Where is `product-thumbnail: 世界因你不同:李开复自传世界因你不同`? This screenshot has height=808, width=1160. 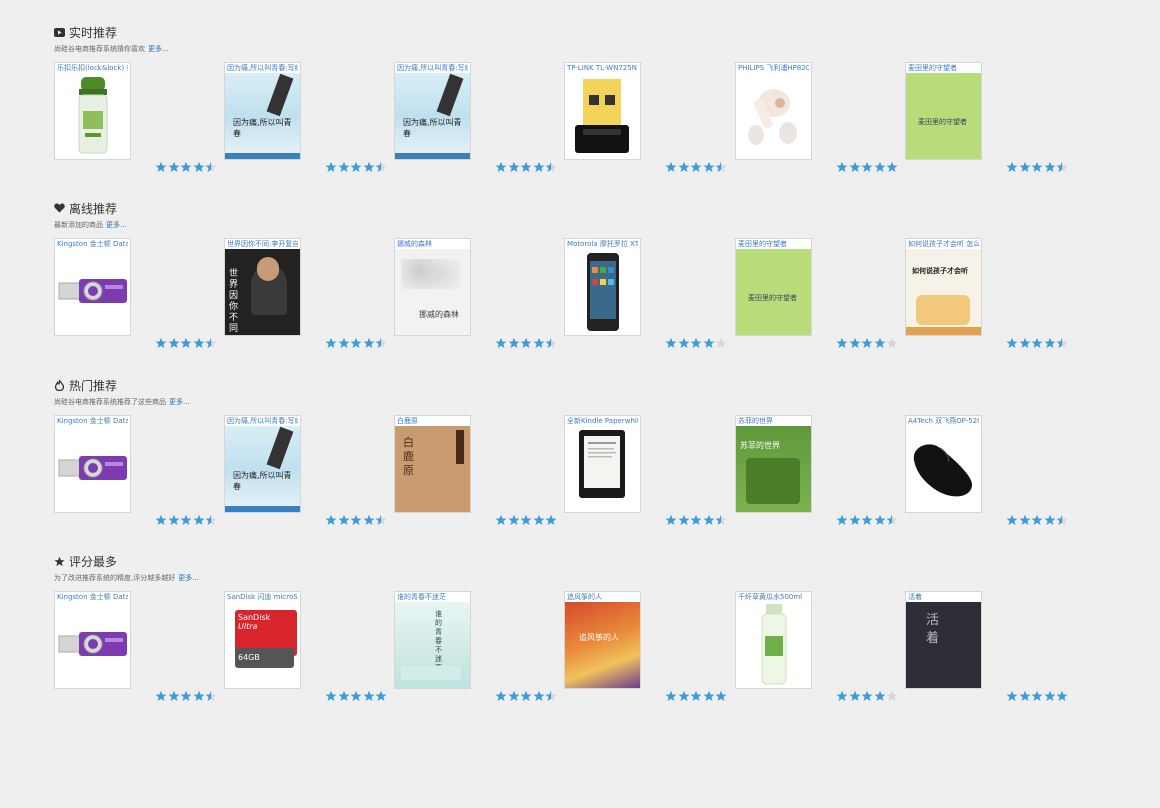 product-thumbnail: 世界因你不同:李开复自传世界因你不同 is located at coordinates (262, 287).